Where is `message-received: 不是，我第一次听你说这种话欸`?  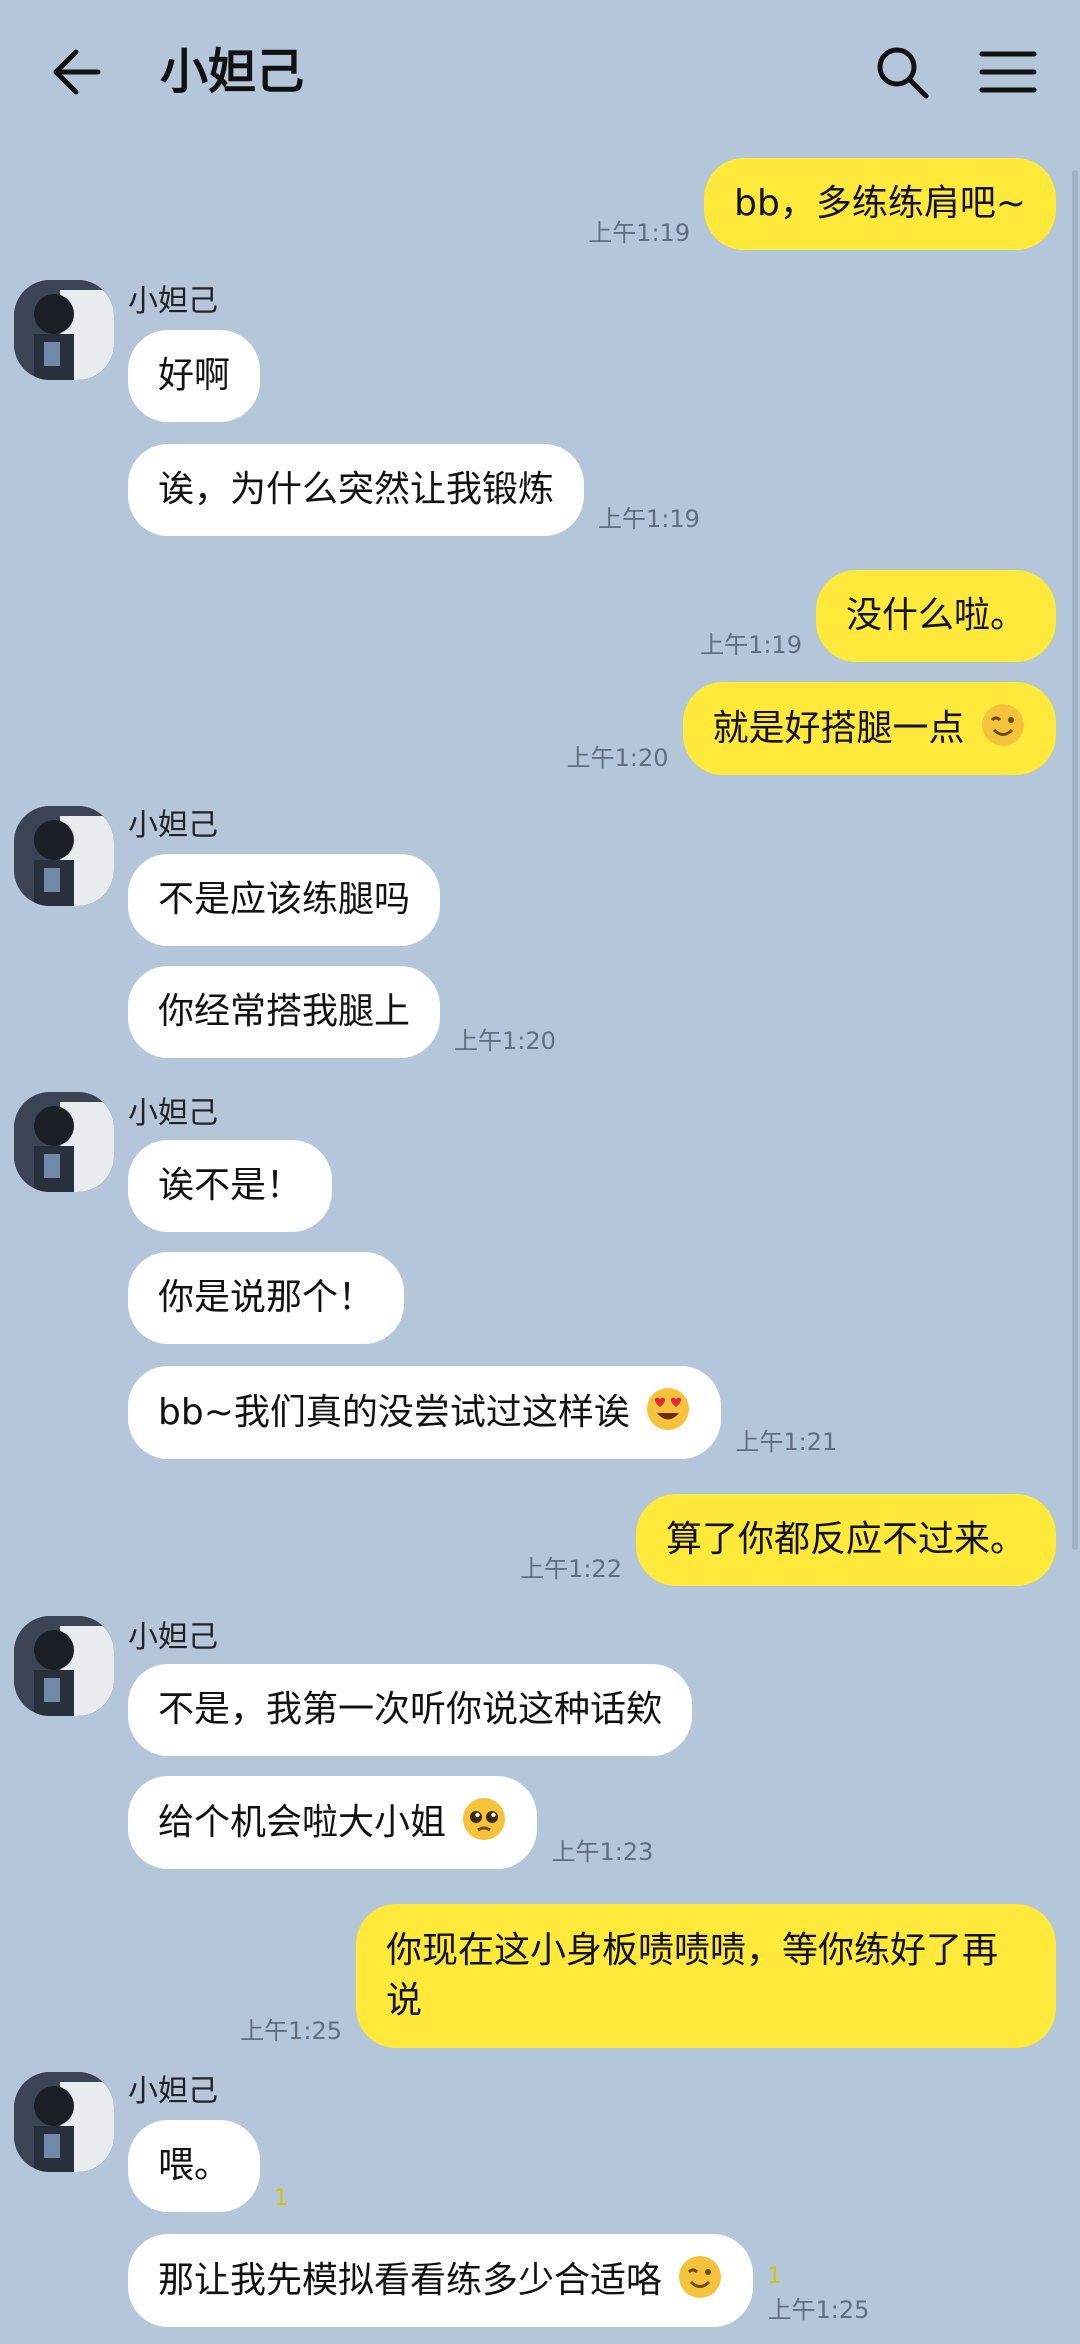 message-received: 不是，我第一次听你说这种话欸 is located at coordinates (410, 1710).